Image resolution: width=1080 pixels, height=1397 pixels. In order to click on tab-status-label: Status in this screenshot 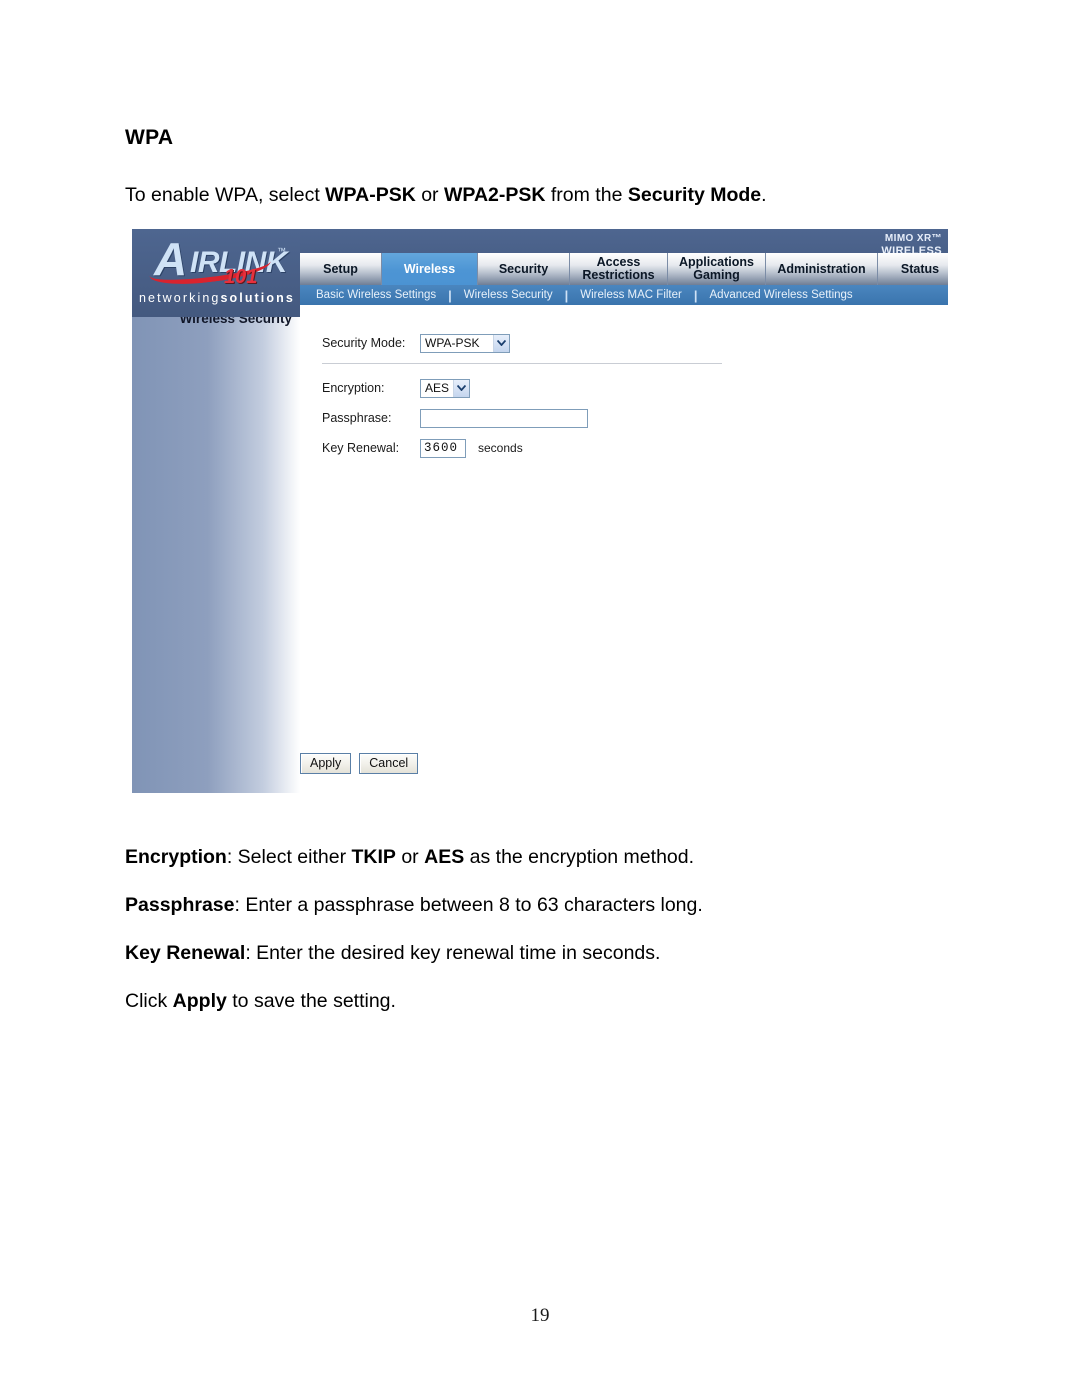, I will do `click(920, 268)`.